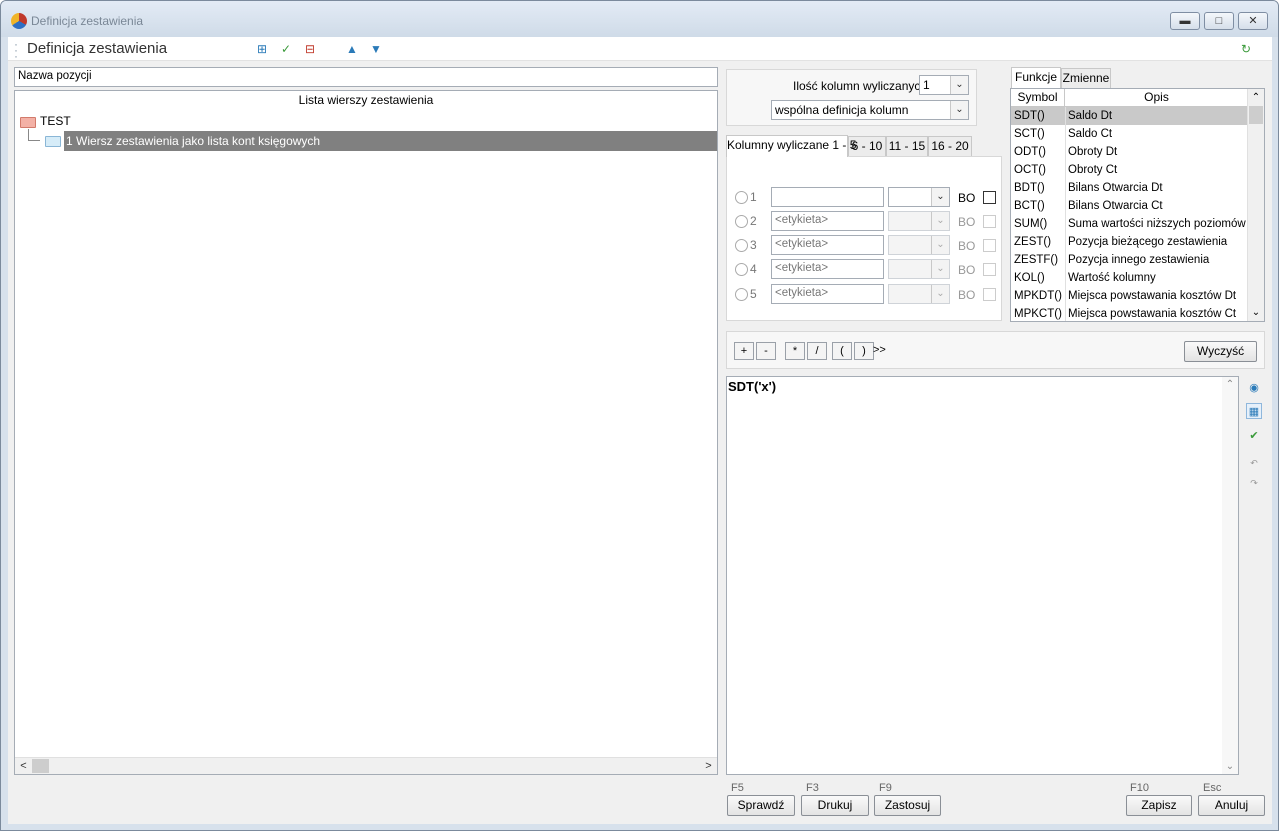  I want to click on table-row: SCT() Saldo Ct, so click(1129, 134).